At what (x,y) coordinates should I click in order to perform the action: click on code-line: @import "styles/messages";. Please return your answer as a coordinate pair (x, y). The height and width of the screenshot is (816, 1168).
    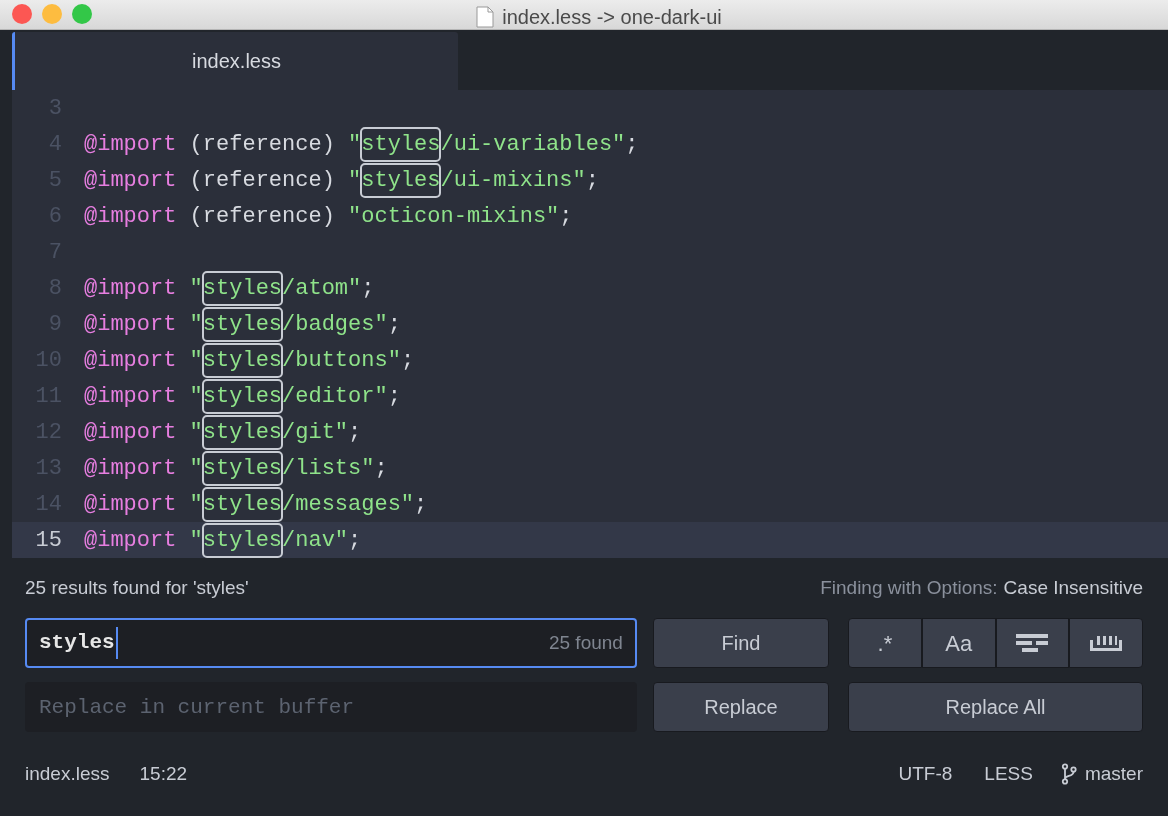
    Looking at the image, I should click on (256, 504).